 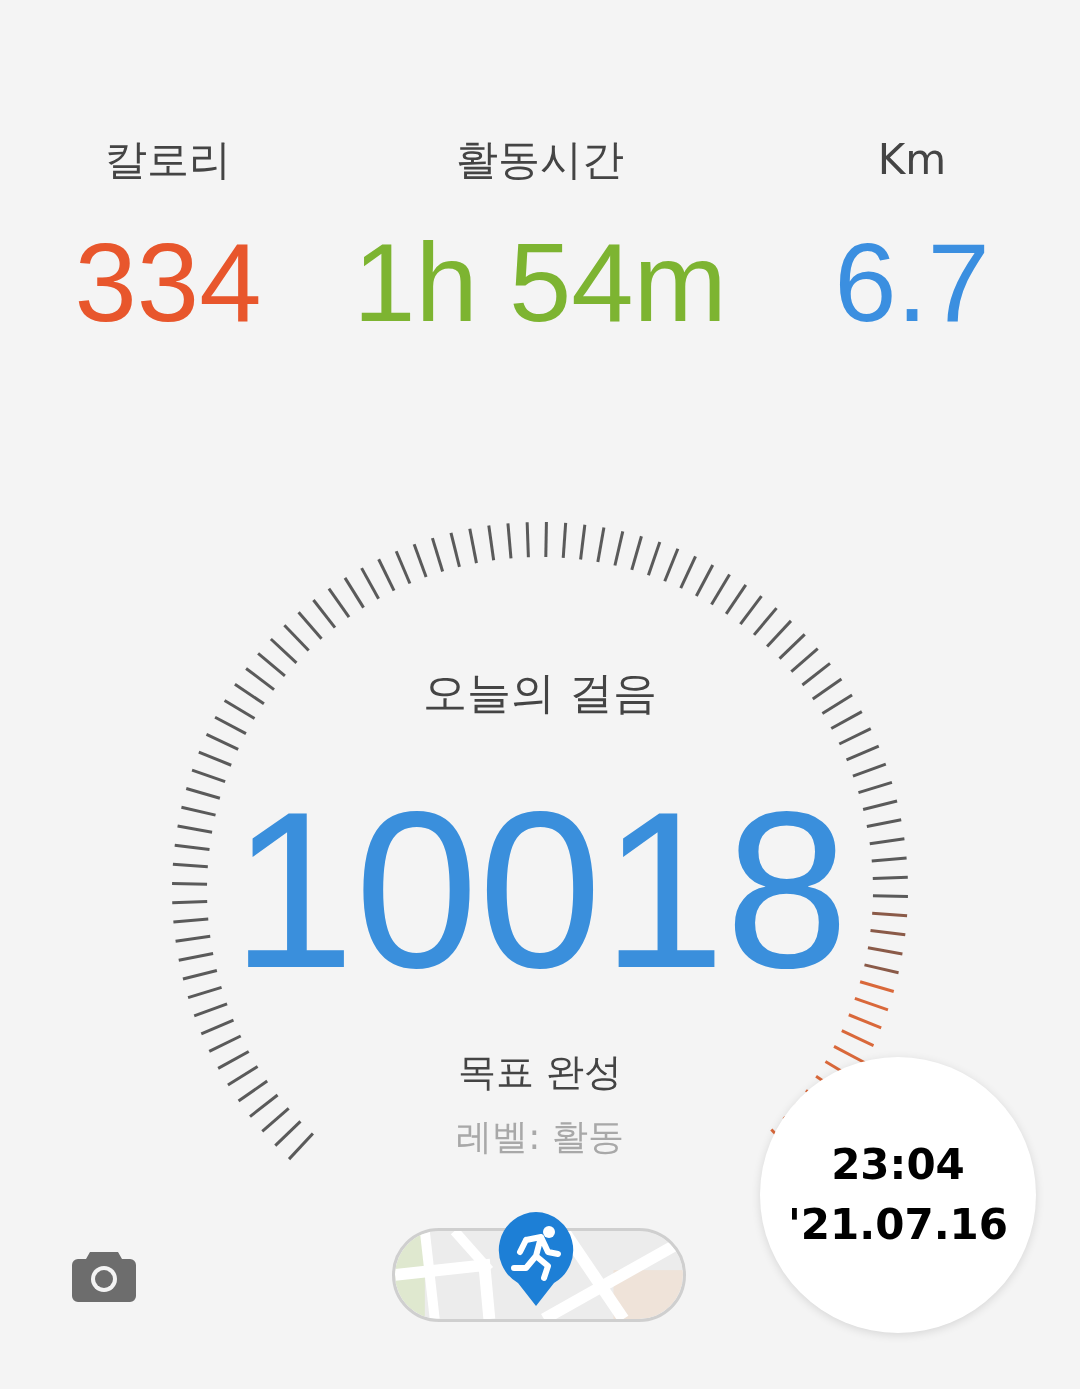 I want to click on metric-value: 1h 54m, so click(x=540, y=283).